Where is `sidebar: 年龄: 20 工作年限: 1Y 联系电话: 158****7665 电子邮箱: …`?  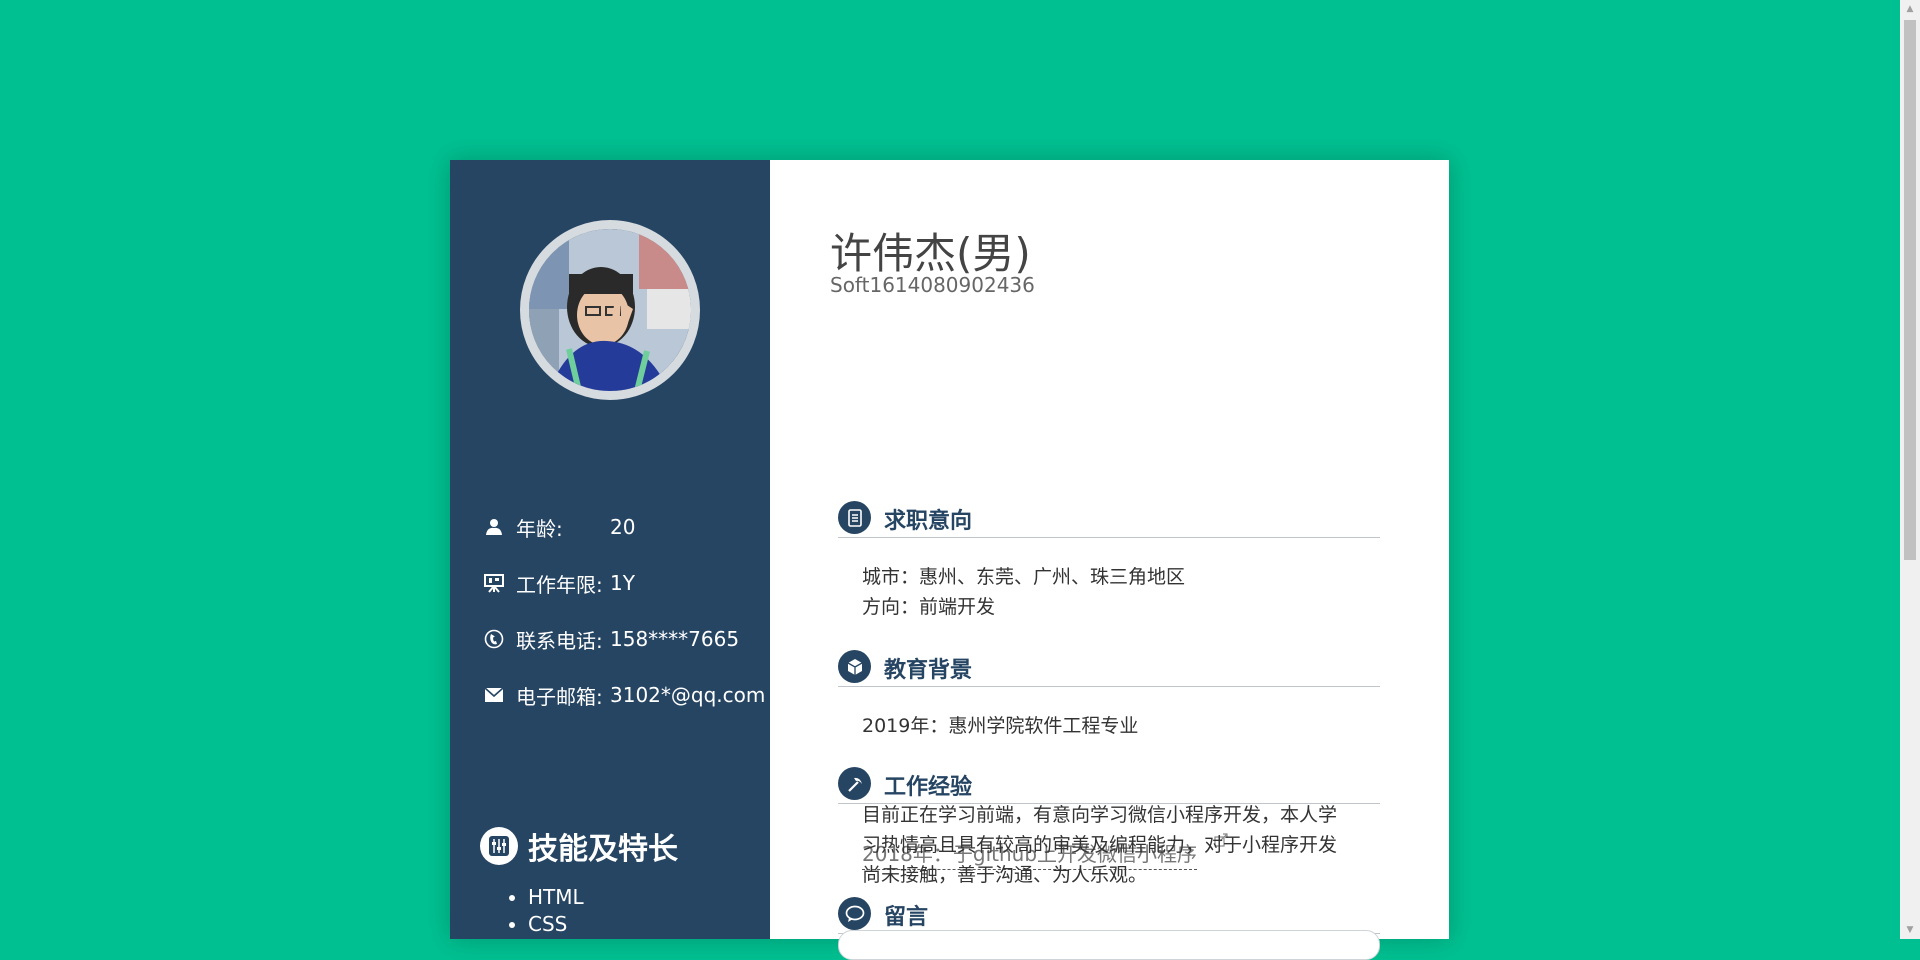 sidebar: 年龄: 20 工作年限: 1Y 联系电话: 158****7665 电子邮箱: … is located at coordinates (610, 549).